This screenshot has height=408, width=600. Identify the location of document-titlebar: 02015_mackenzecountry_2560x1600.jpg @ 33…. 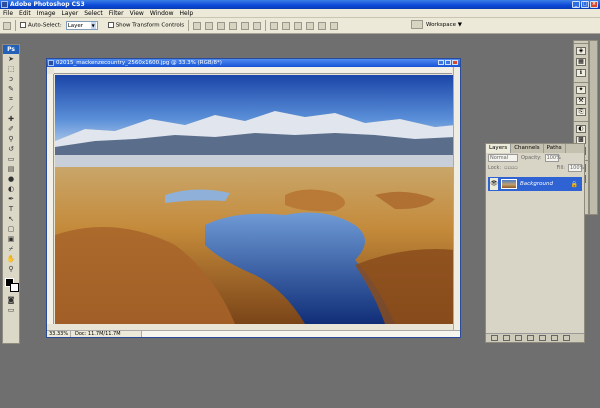
(253, 63).